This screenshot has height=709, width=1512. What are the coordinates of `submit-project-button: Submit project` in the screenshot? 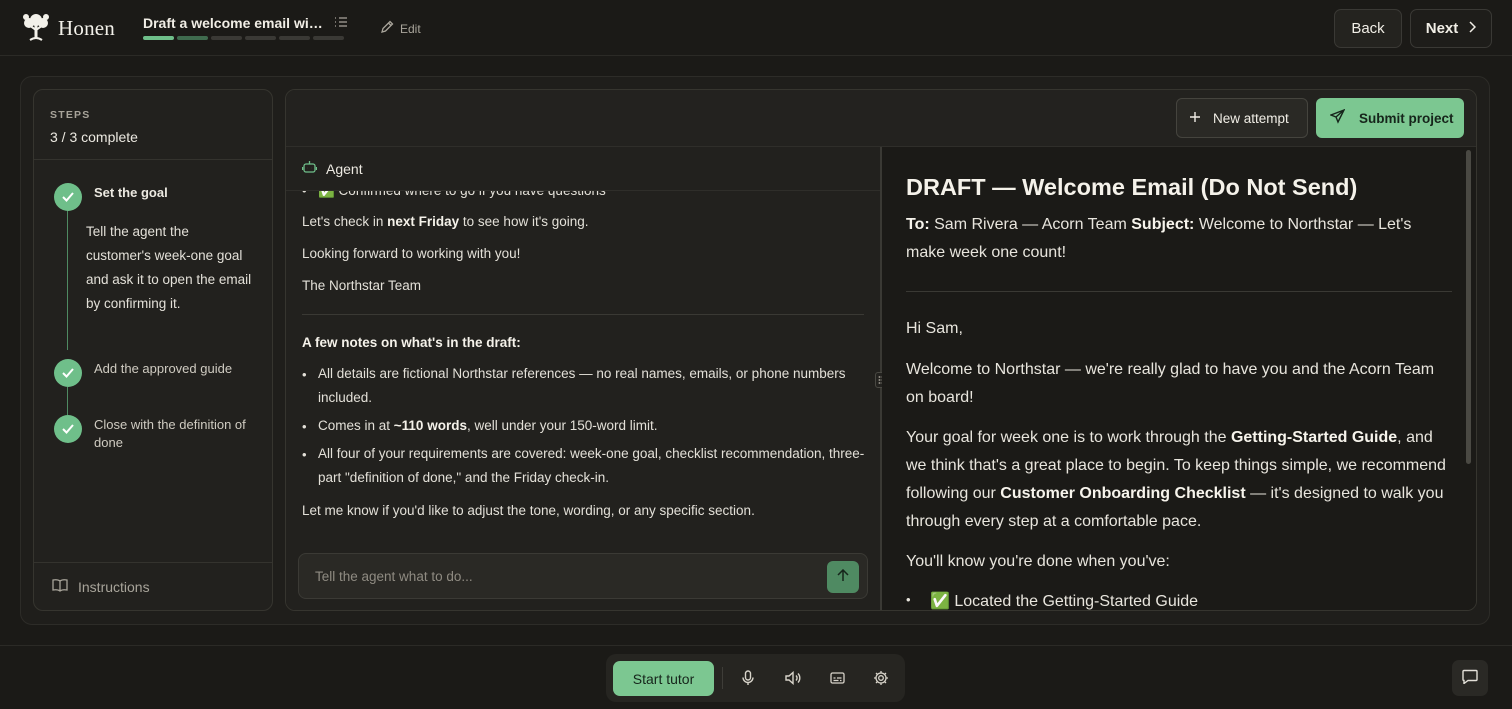 It's located at (1390, 118).